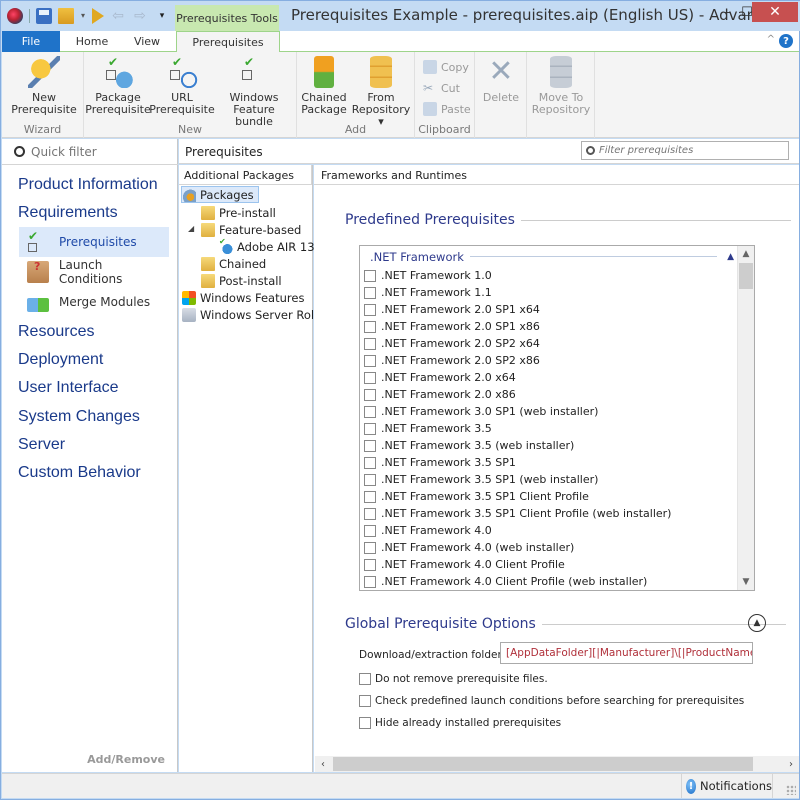 The image size is (800, 800). I want to click on framework-item: .NET Framework 4.0 (web installer), so click(550, 547).